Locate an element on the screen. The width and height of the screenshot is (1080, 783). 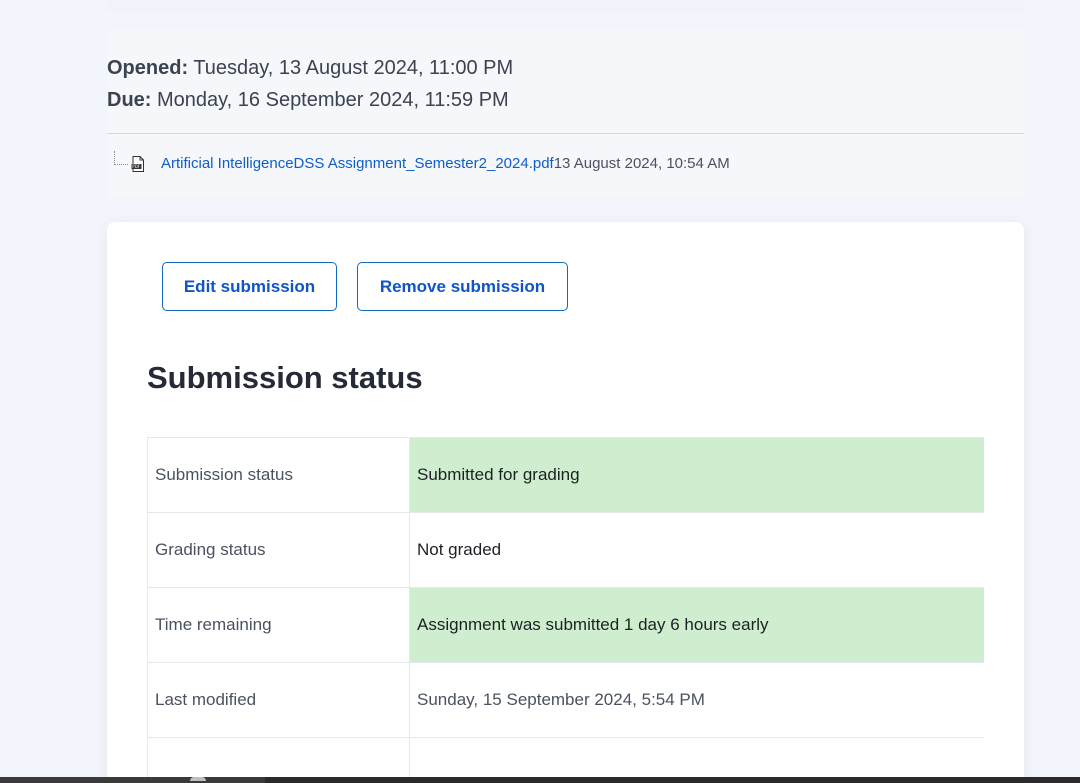
edit-submission-button: Edit submission is located at coordinates (249, 286).